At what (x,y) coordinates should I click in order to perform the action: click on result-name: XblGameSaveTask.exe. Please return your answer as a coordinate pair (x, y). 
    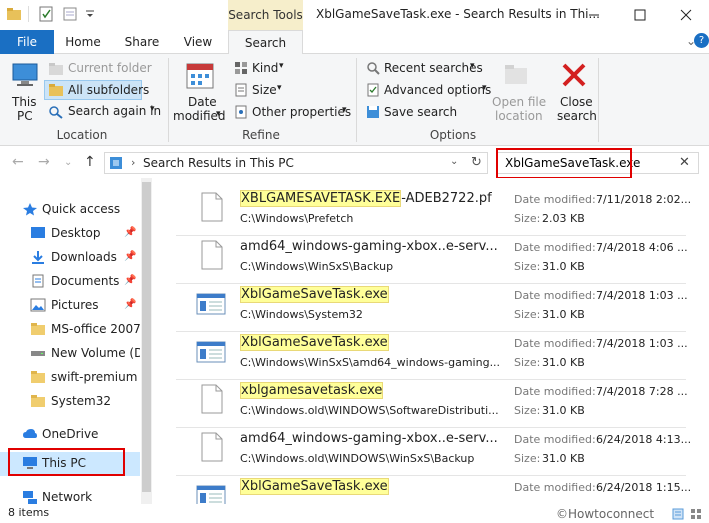
    Looking at the image, I should click on (314, 294).